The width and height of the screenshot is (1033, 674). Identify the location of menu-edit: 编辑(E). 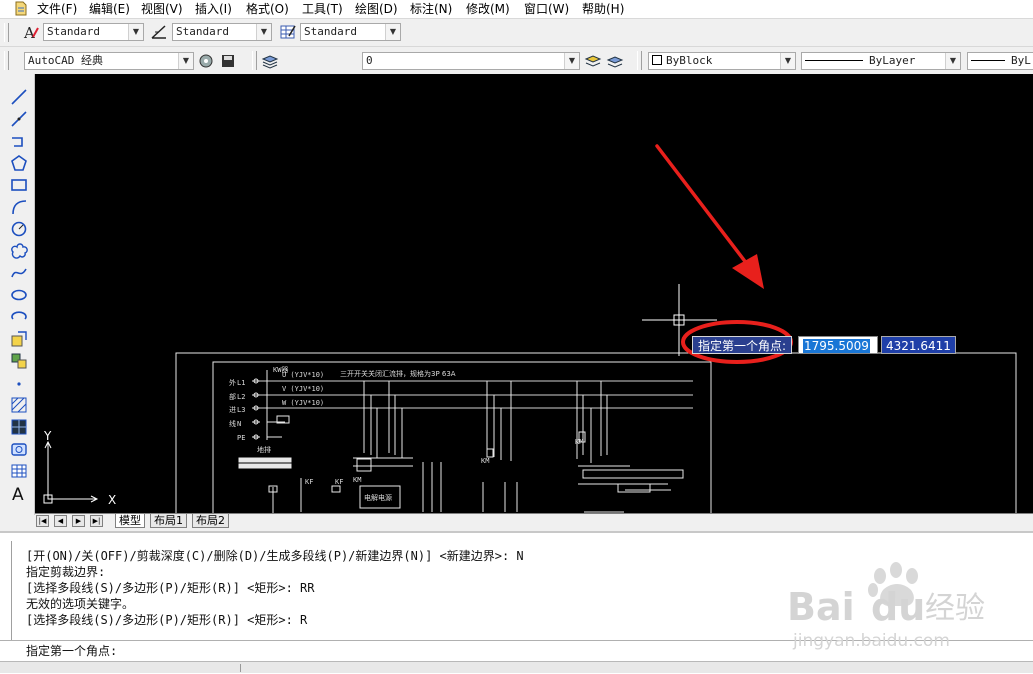
(109, 9).